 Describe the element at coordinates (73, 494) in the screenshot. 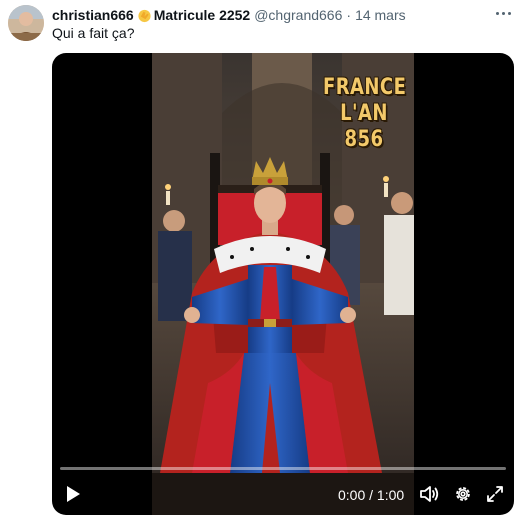

I see `play-icon` at that location.